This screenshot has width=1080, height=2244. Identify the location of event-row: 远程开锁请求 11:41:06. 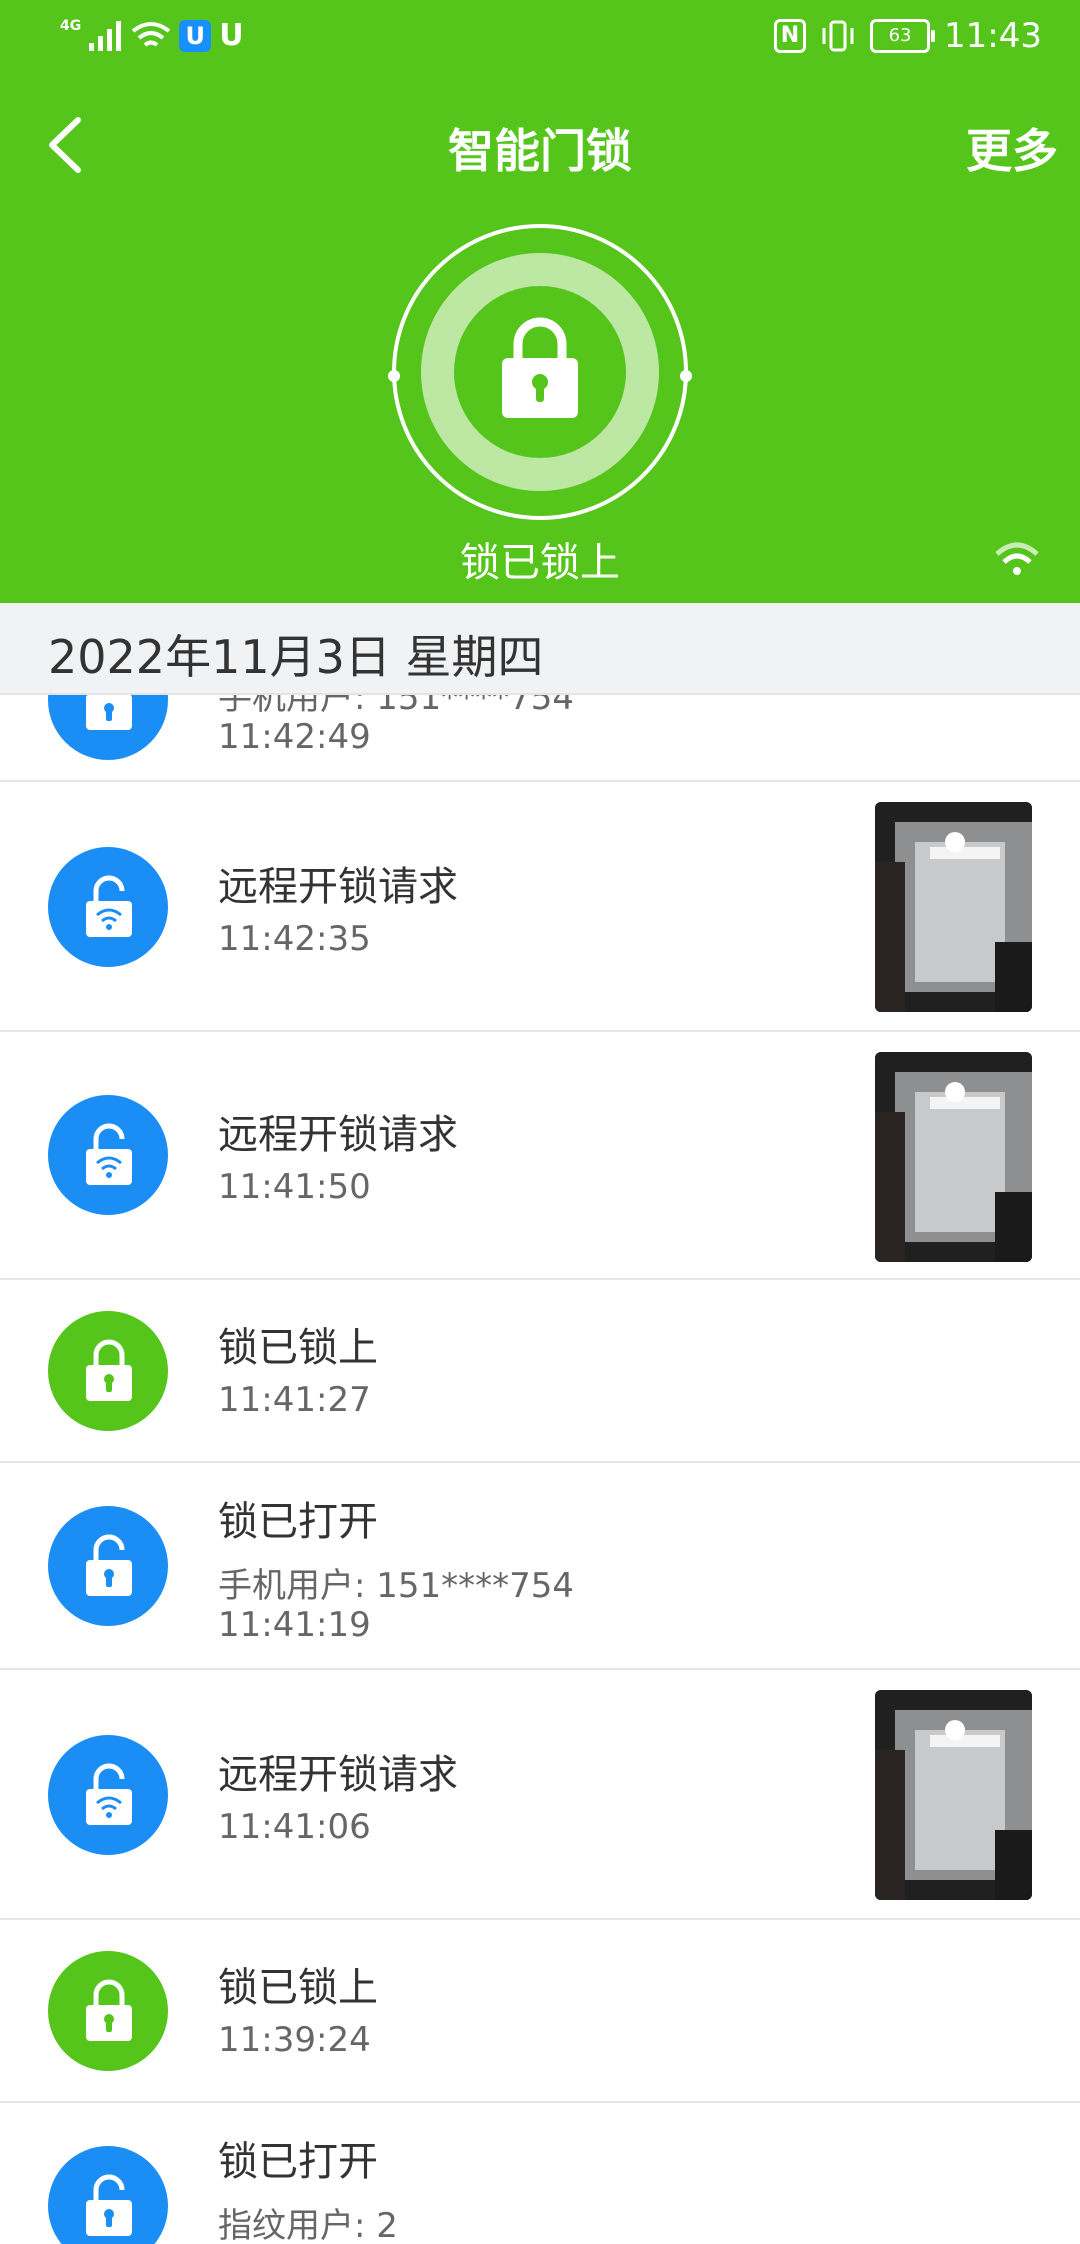
(540, 1795).